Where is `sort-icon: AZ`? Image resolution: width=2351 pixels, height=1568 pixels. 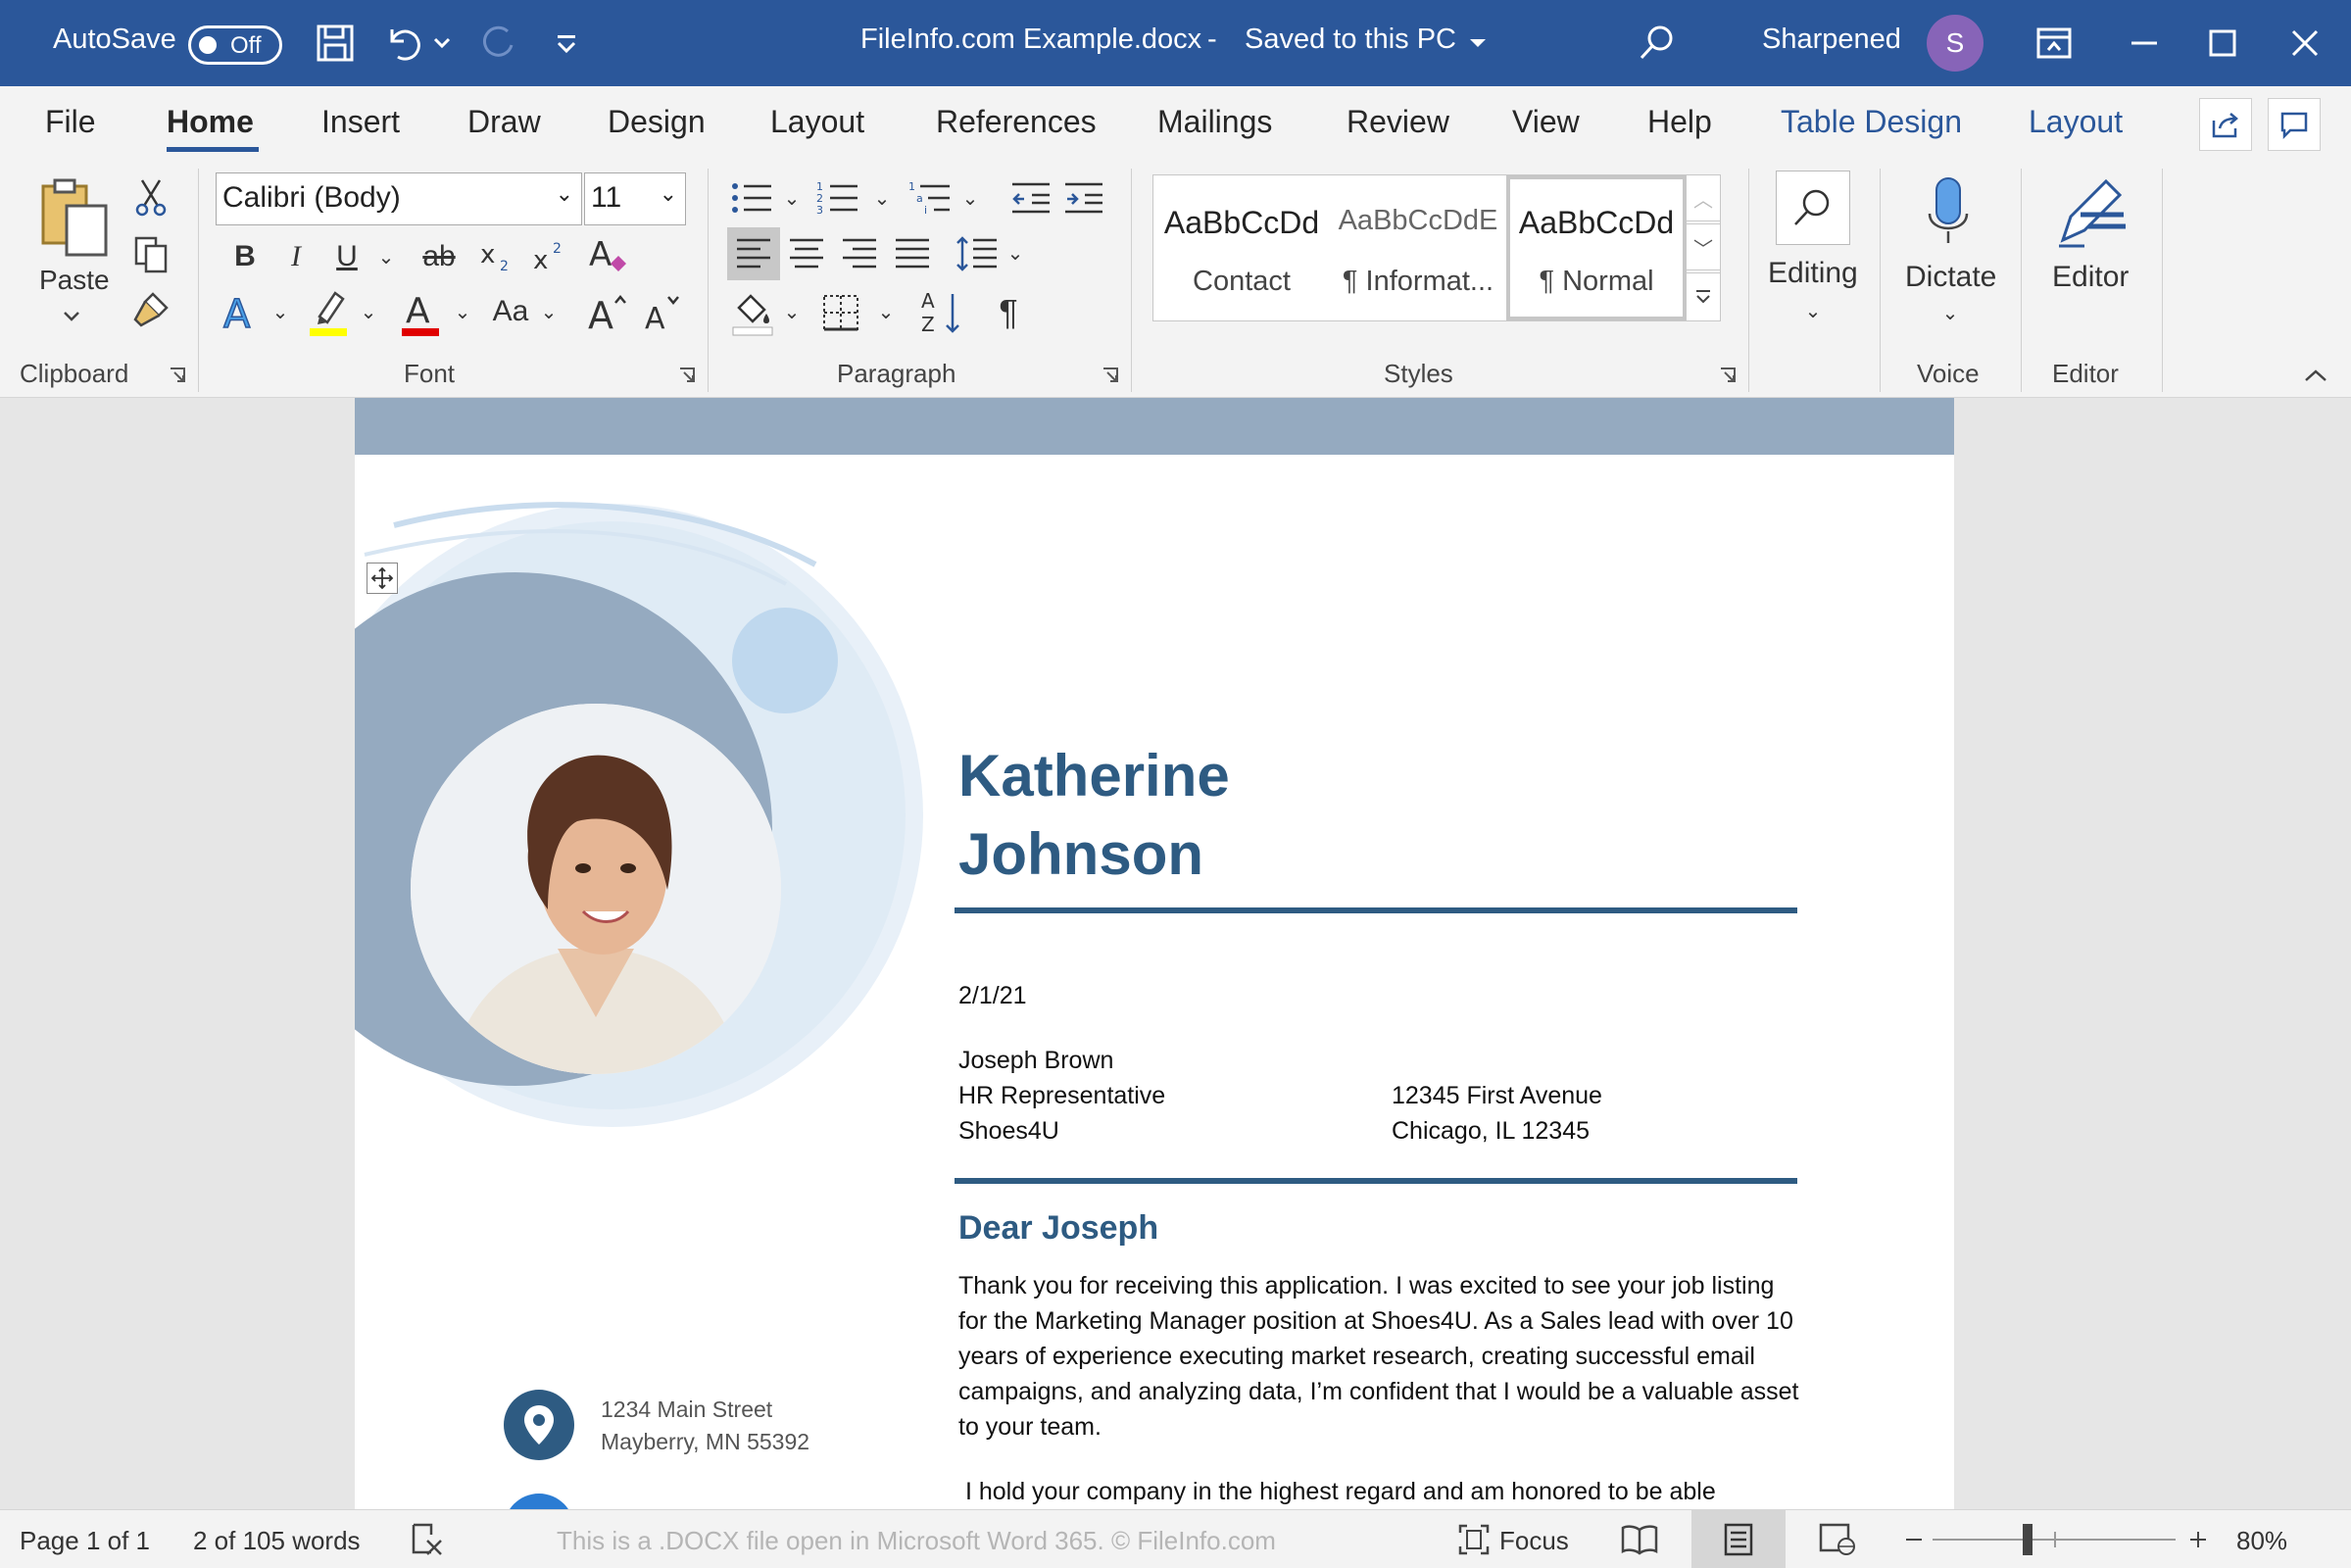 sort-icon: AZ is located at coordinates (941, 312).